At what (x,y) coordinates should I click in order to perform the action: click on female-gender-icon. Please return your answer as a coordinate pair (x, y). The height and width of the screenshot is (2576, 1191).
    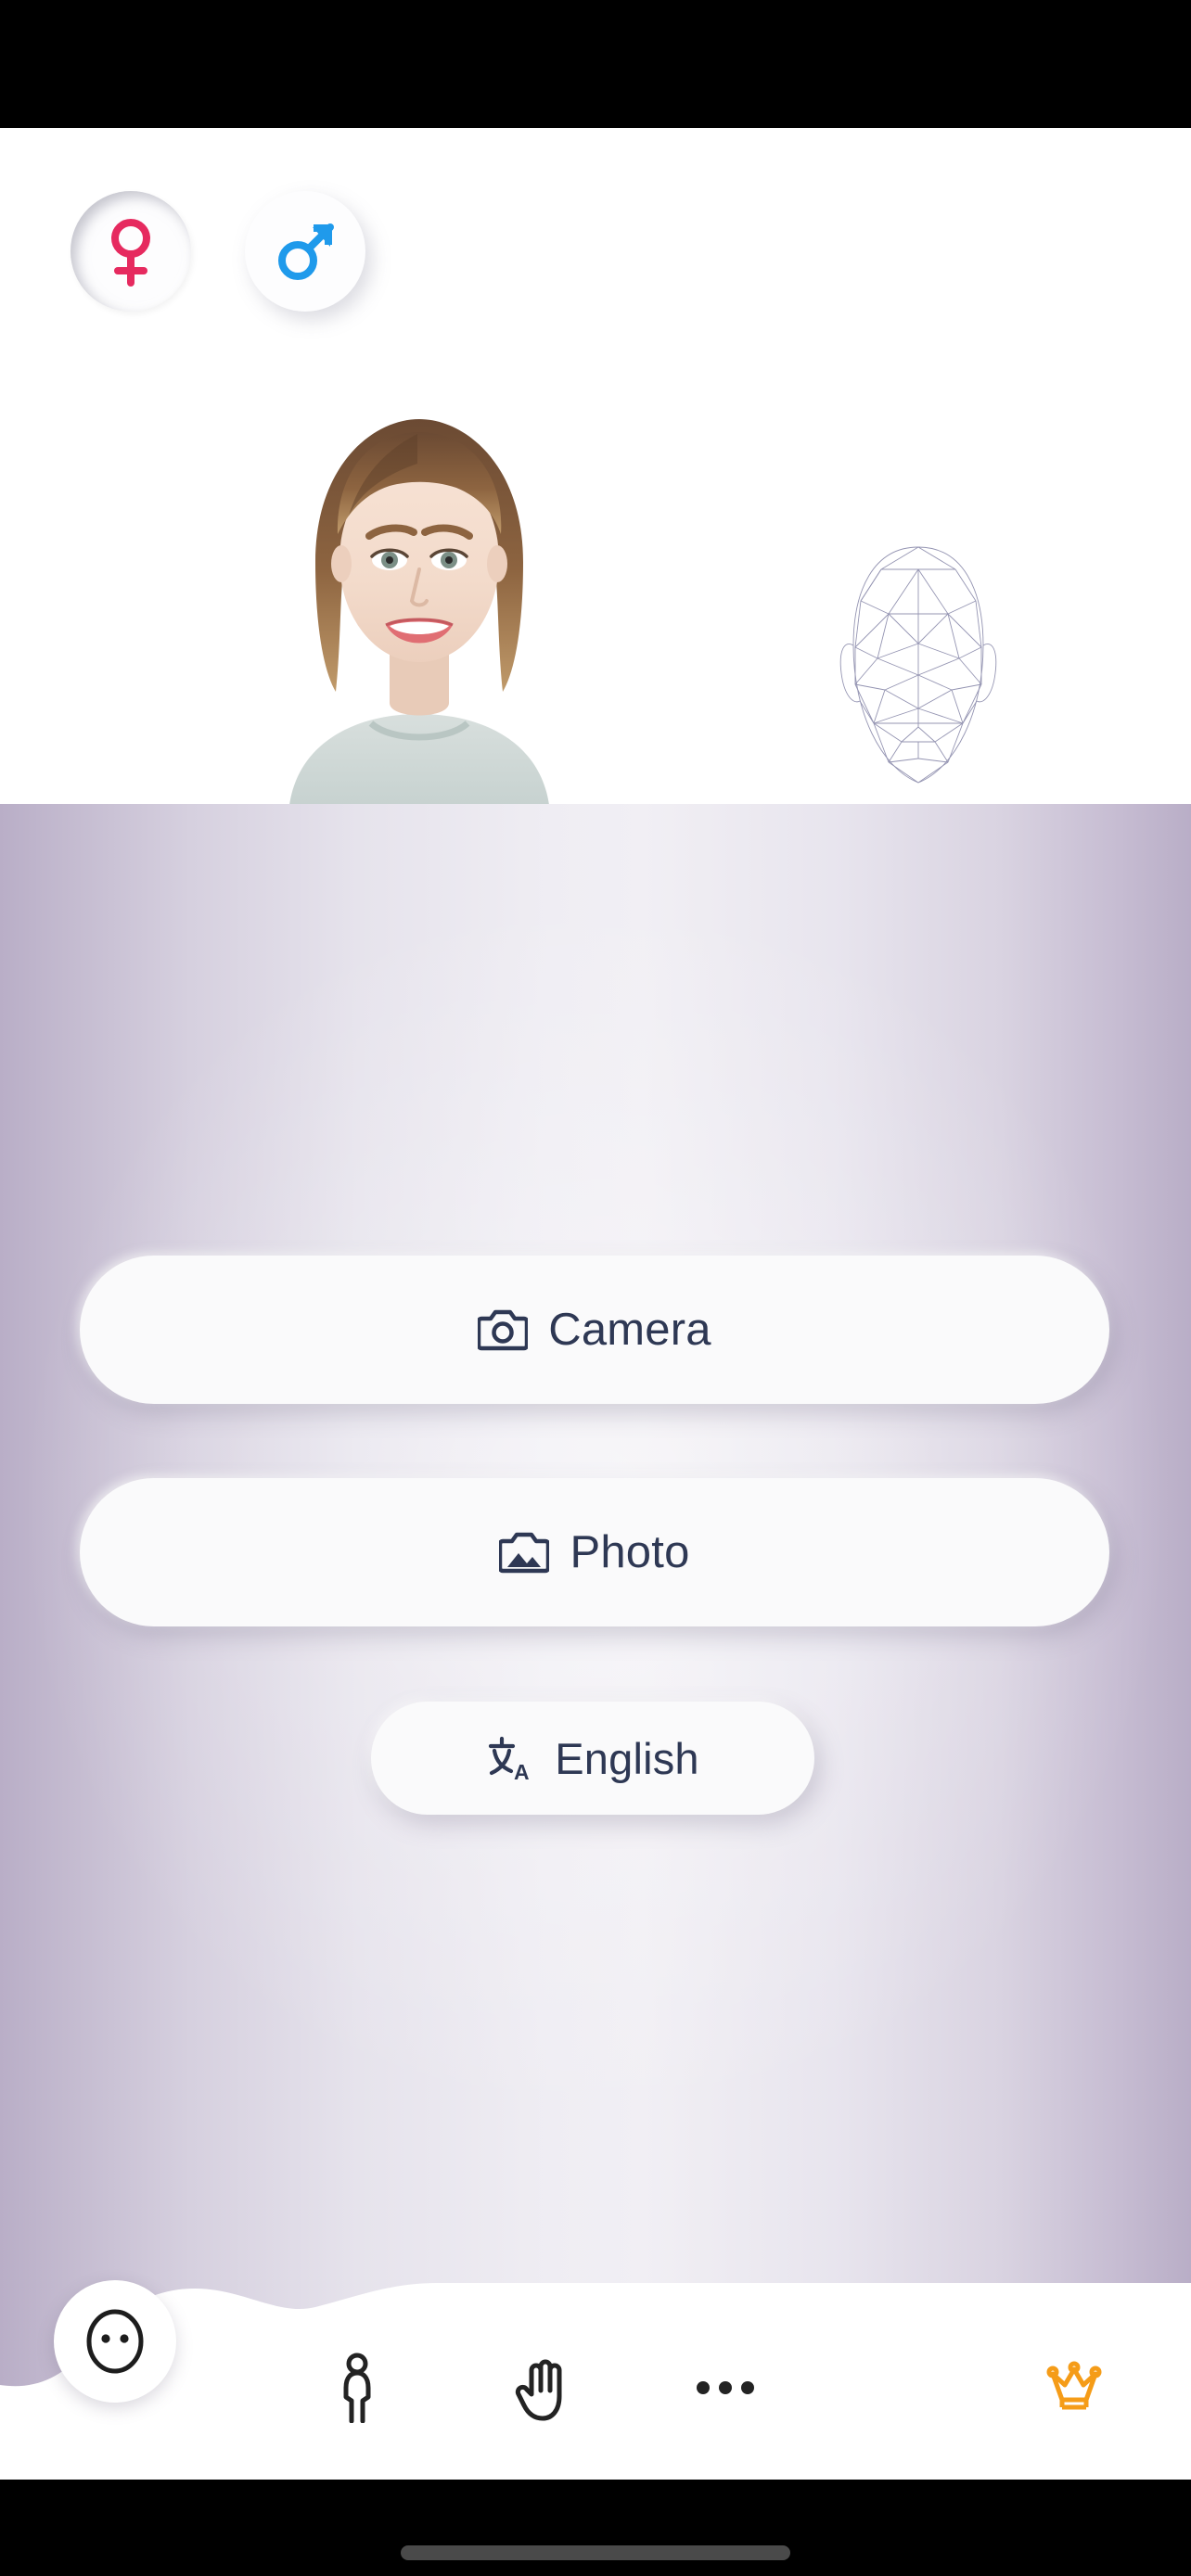
    Looking at the image, I should click on (130, 253).